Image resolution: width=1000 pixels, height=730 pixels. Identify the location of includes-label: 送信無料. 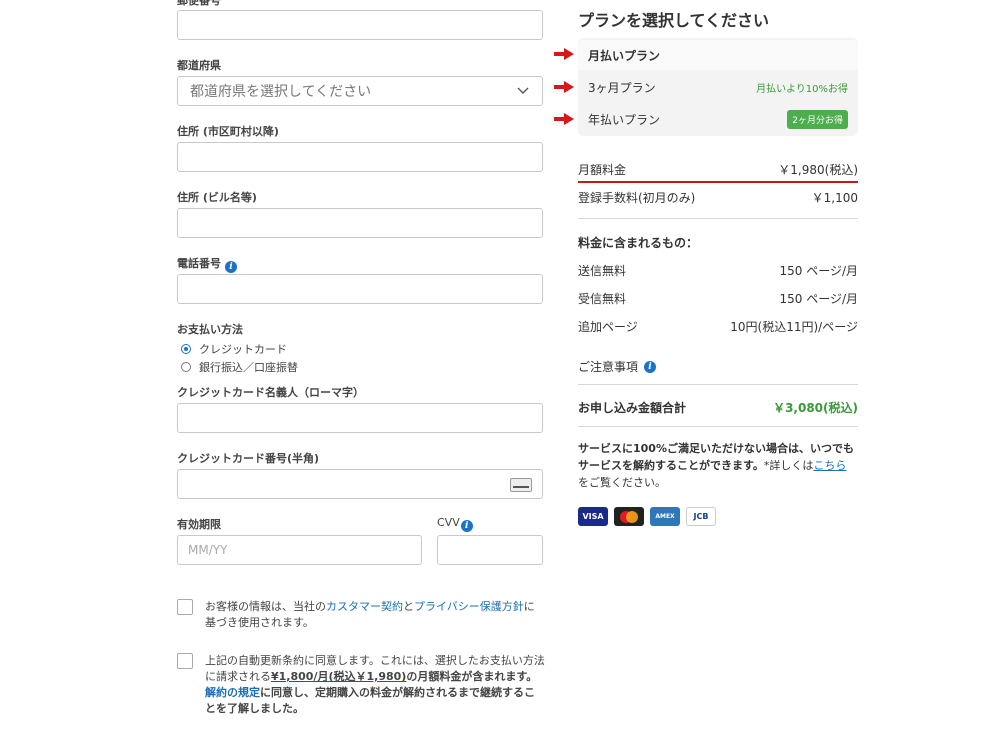
(602, 271).